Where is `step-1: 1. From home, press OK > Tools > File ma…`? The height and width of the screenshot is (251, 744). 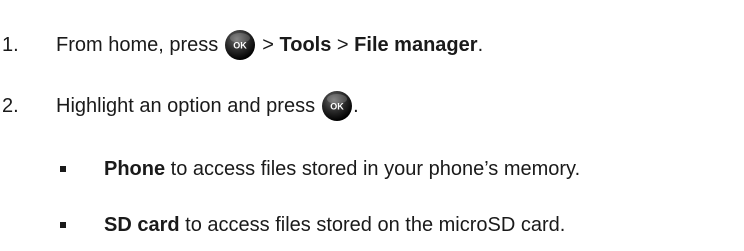 step-1: 1. From home, press OK > Tools > File ma… is located at coordinates (241, 45).